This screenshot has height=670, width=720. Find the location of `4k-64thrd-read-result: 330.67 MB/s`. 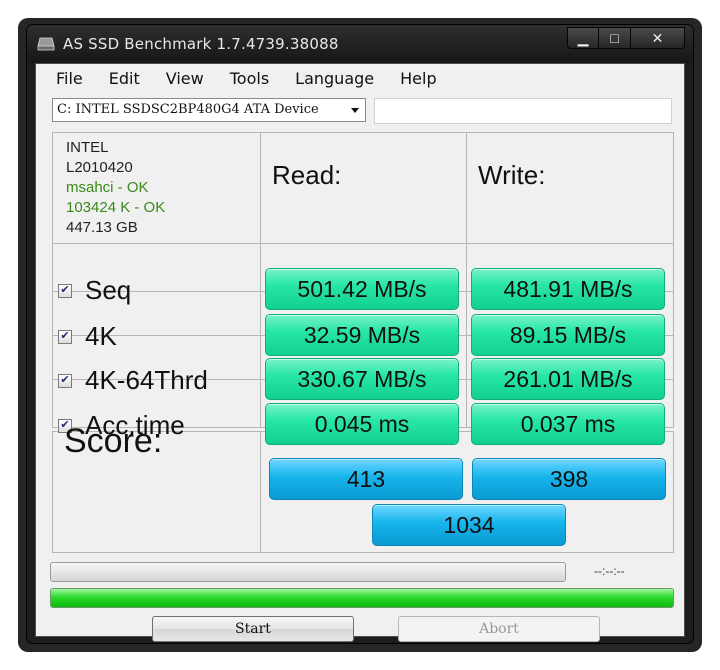

4k-64thrd-read-result: 330.67 MB/s is located at coordinates (362, 379).